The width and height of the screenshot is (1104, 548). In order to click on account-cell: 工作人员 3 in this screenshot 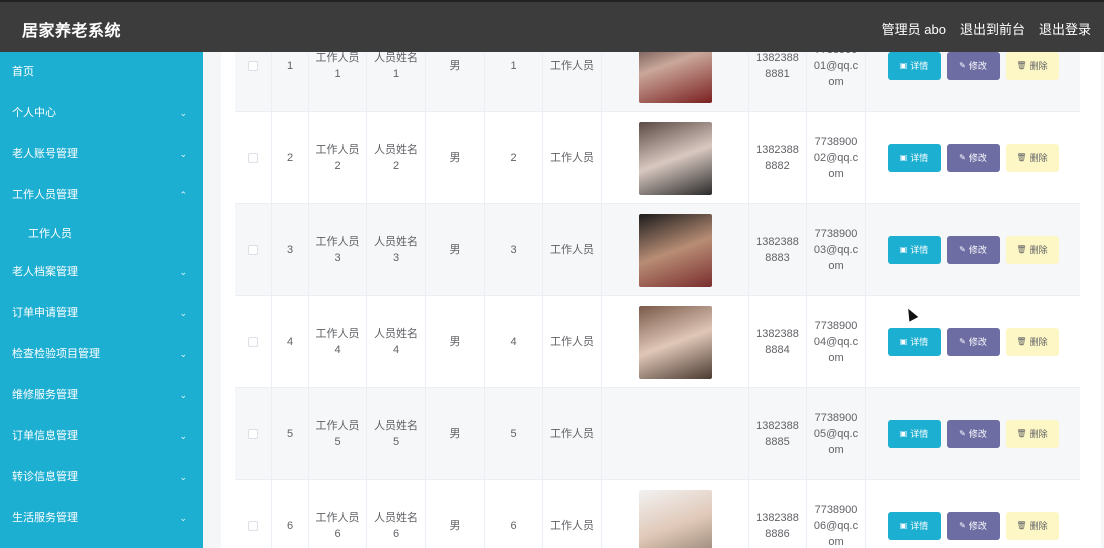, I will do `click(338, 250)`.